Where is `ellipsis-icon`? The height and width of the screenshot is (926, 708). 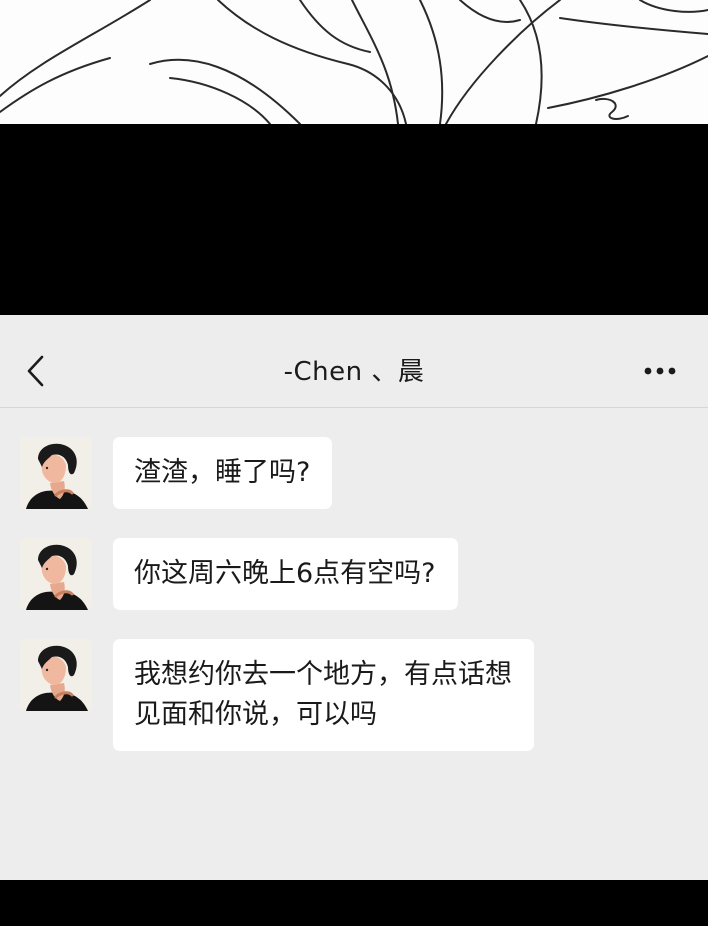 ellipsis-icon is located at coordinates (660, 371).